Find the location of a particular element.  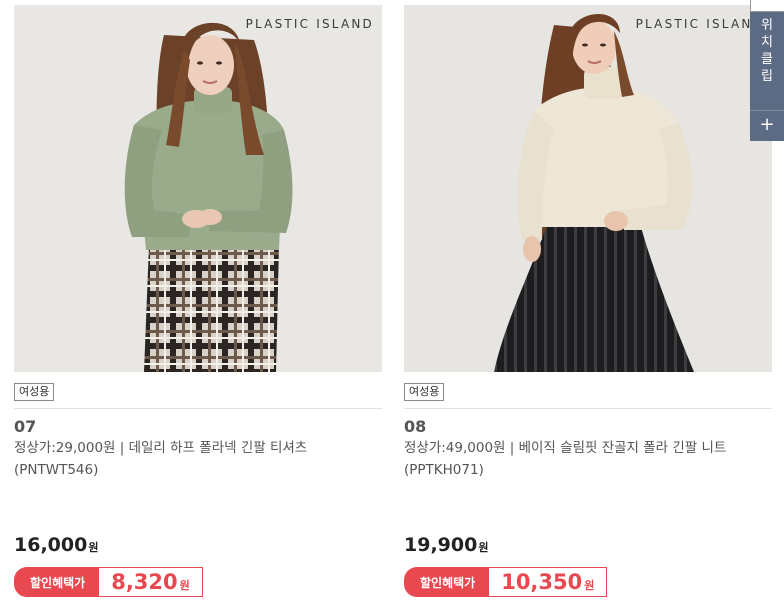

discount-price: 8,320 is located at coordinates (144, 582).